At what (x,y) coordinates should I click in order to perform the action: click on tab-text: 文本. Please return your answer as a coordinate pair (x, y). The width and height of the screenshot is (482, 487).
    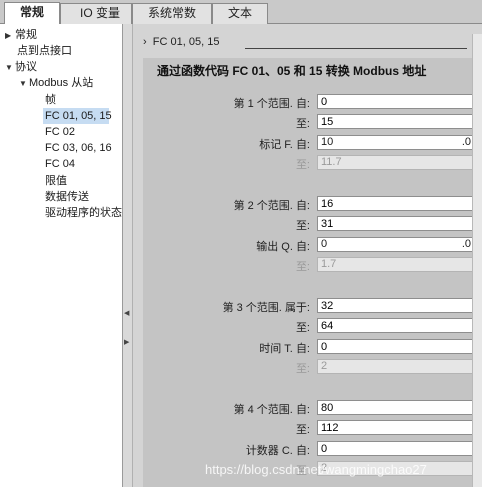
    Looking at the image, I should click on (240, 13).